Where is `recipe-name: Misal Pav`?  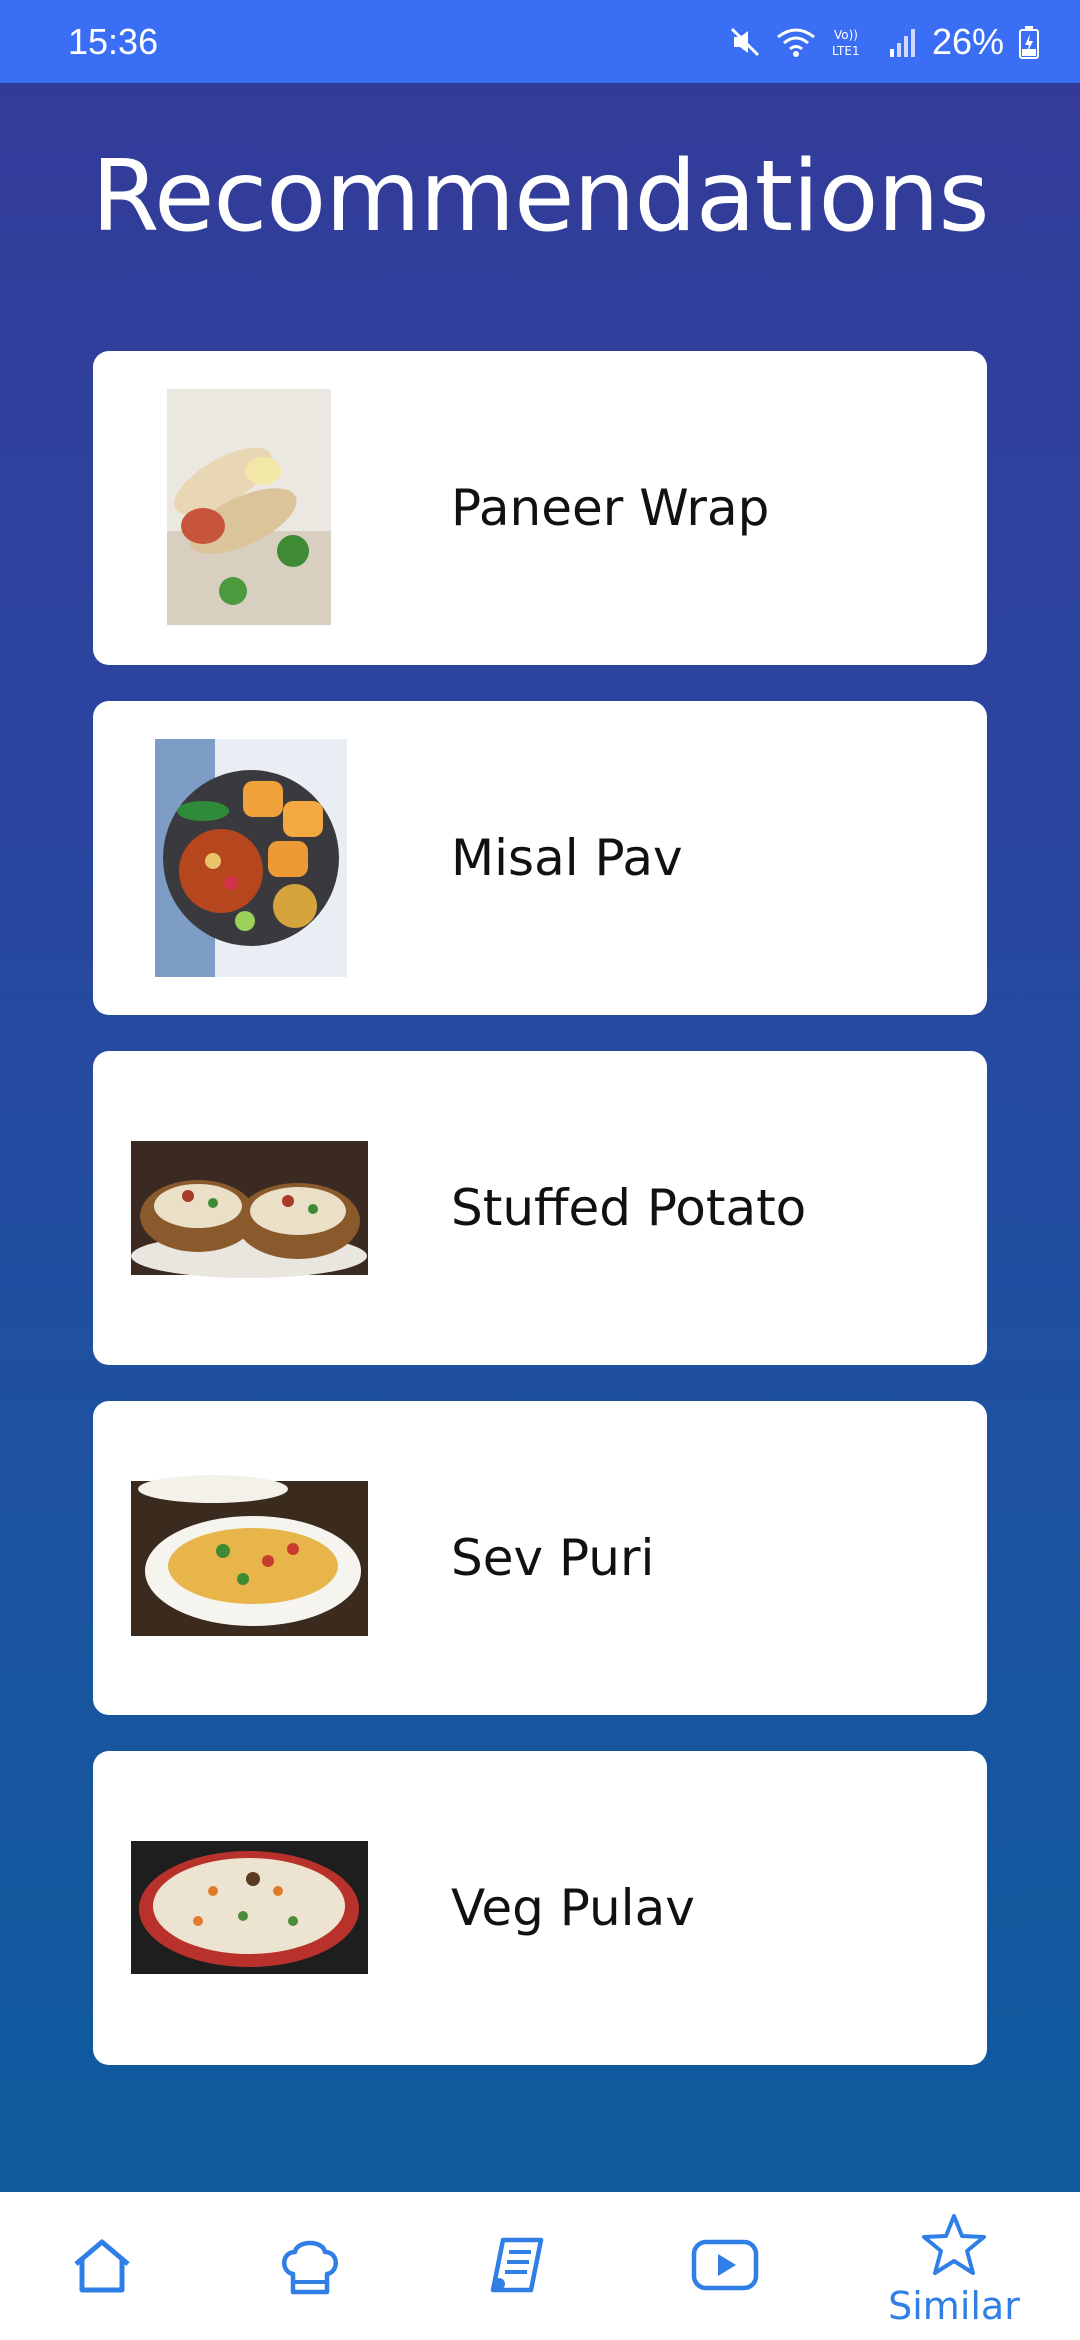
recipe-name: Misal Pav is located at coordinates (567, 858).